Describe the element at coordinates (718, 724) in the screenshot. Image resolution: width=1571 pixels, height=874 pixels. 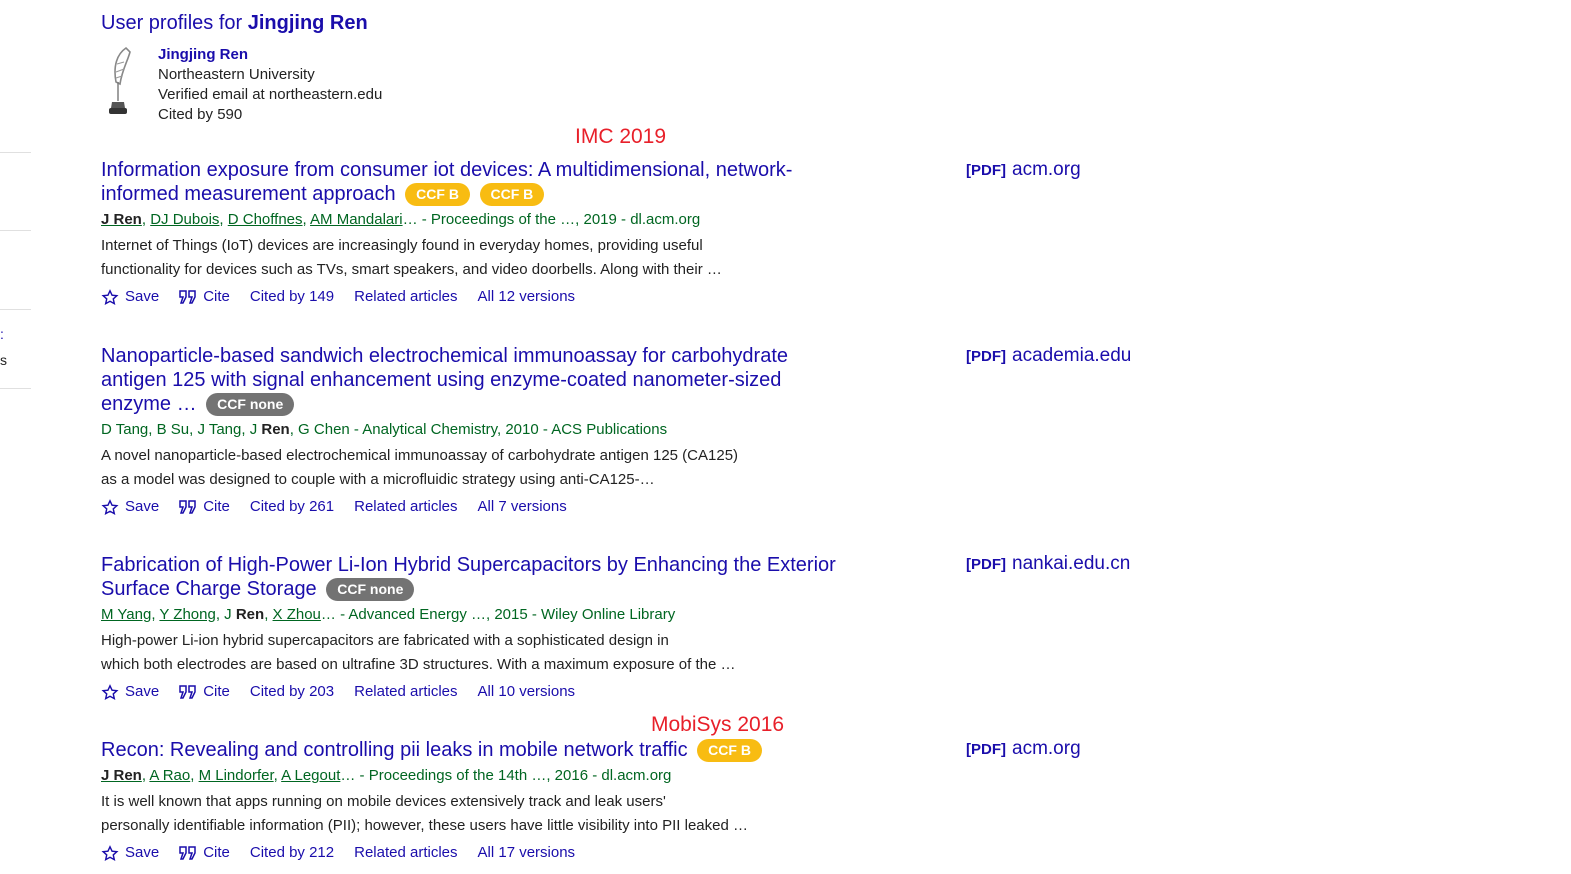
I see `venue-annotation: MobiSys 2016` at that location.